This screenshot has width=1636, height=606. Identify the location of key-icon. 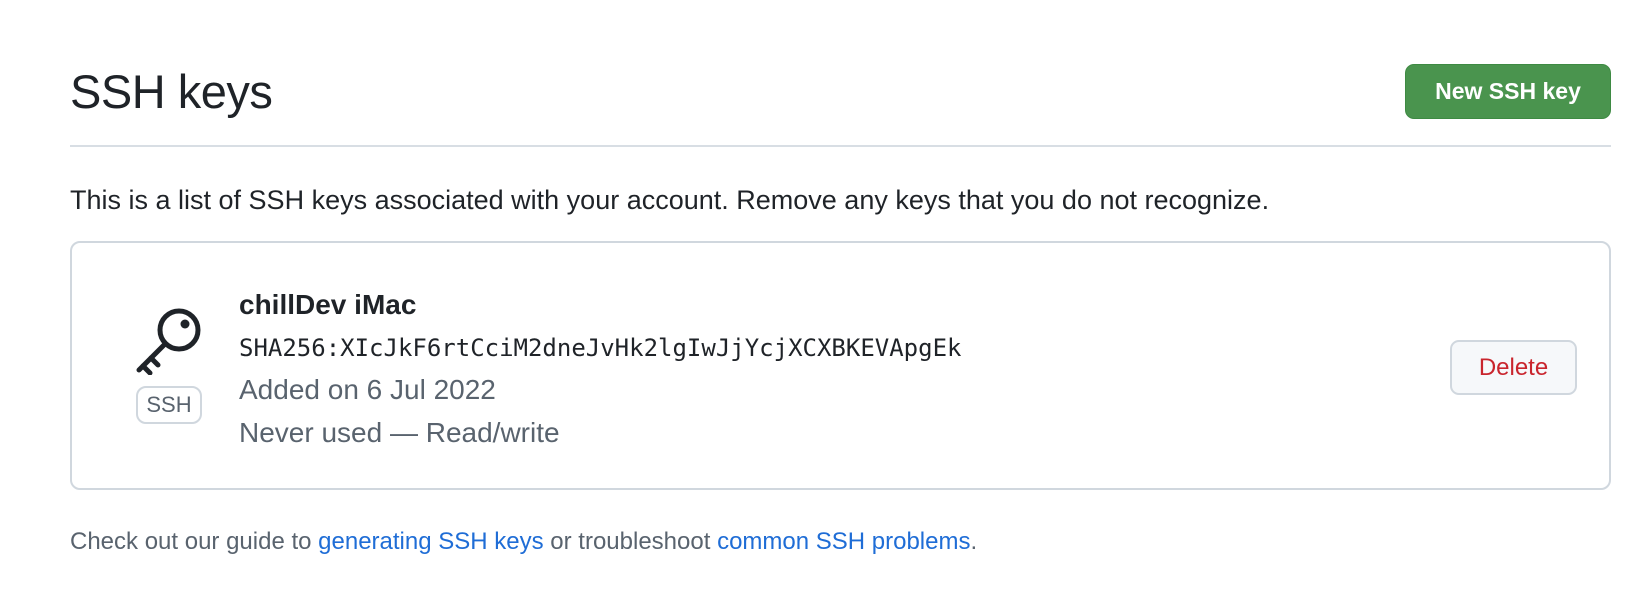
(168, 341).